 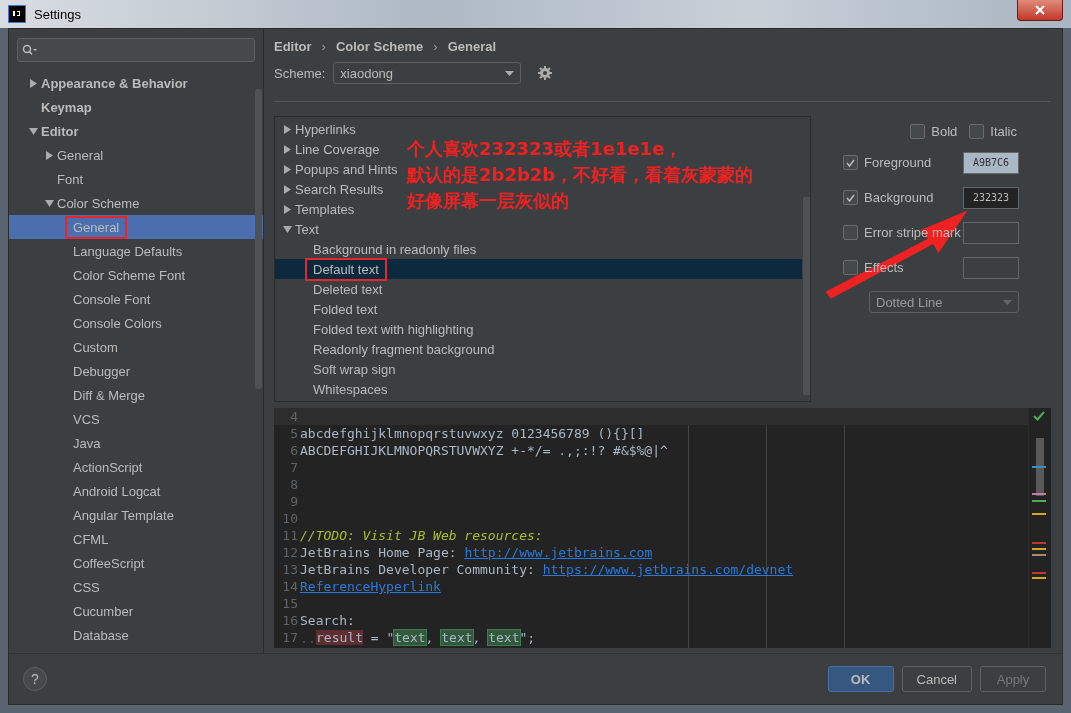 I want to click on line-number: 8, so click(x=294, y=484).